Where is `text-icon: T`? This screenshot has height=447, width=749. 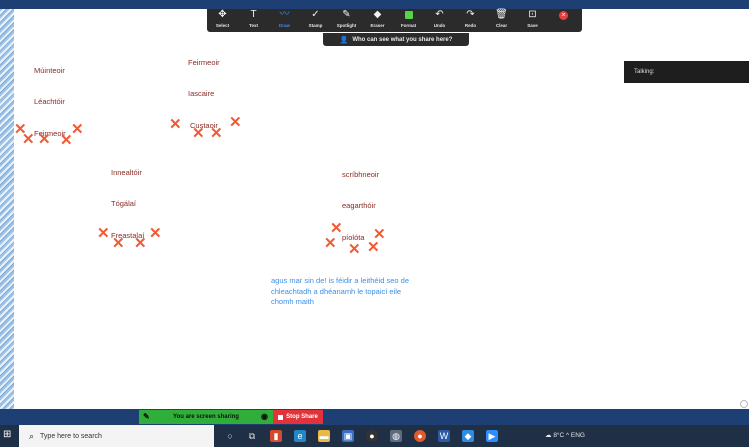 text-icon: T is located at coordinates (253, 14).